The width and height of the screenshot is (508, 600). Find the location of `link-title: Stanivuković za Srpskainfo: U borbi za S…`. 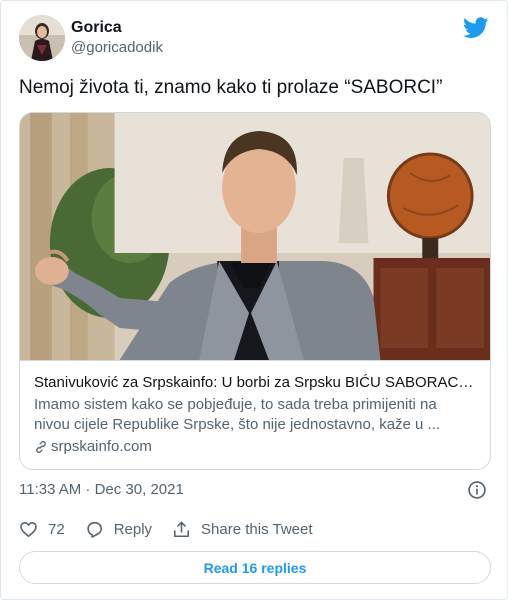

link-title: Stanivuković za Srpskainfo: U borbi za S… is located at coordinates (255, 383).